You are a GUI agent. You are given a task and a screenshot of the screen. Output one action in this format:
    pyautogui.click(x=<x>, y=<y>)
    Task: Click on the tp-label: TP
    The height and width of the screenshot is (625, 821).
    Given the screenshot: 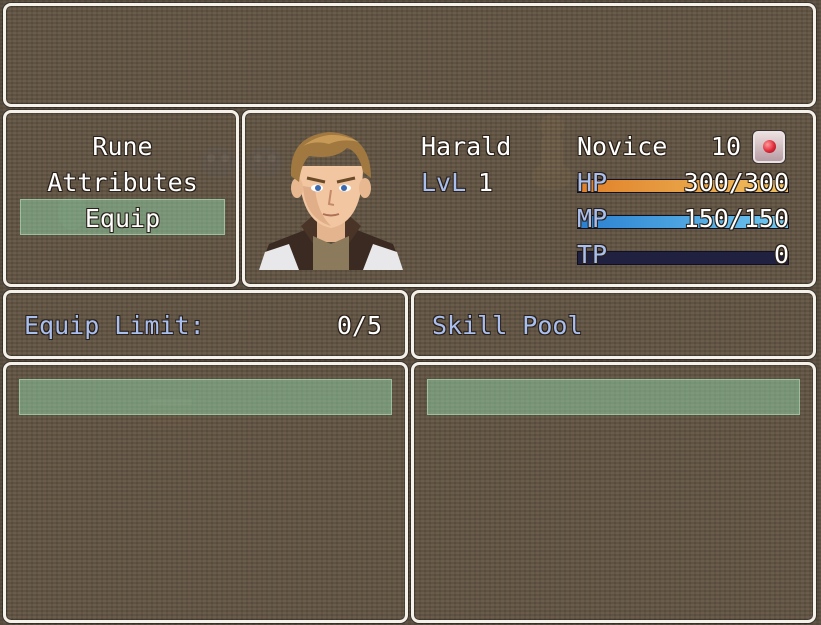 What is the action you would take?
    pyautogui.click(x=592, y=254)
    